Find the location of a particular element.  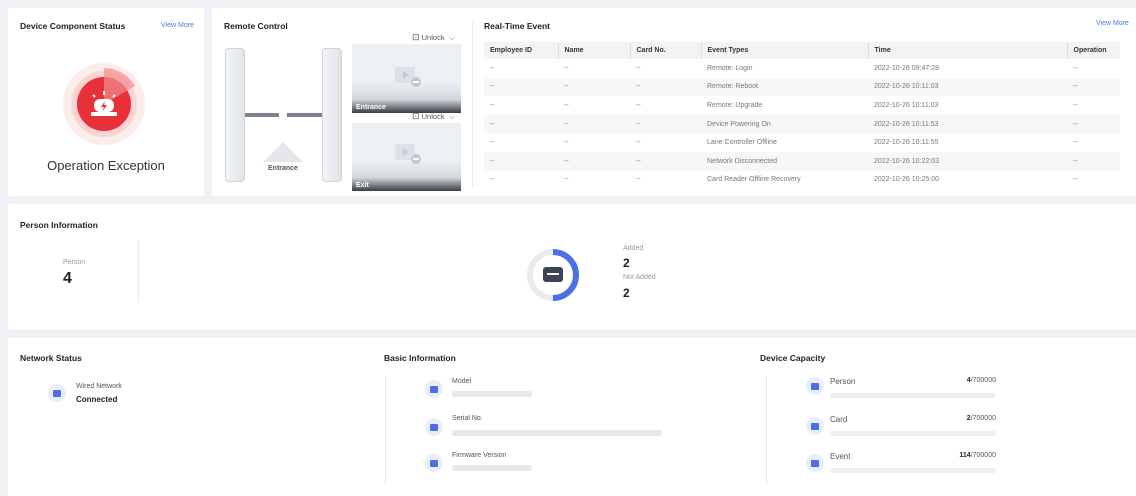

device-component-status-title: Device Component Status is located at coordinates (73, 26).